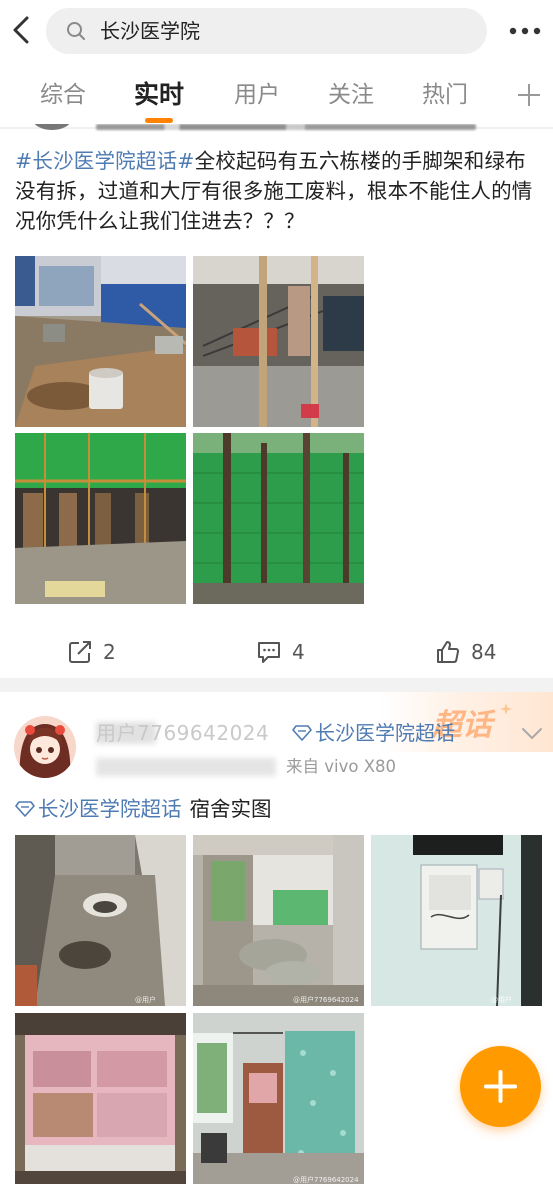  Describe the element at coordinates (465, 652) in the screenshot. I see `like-button: 84` at that location.